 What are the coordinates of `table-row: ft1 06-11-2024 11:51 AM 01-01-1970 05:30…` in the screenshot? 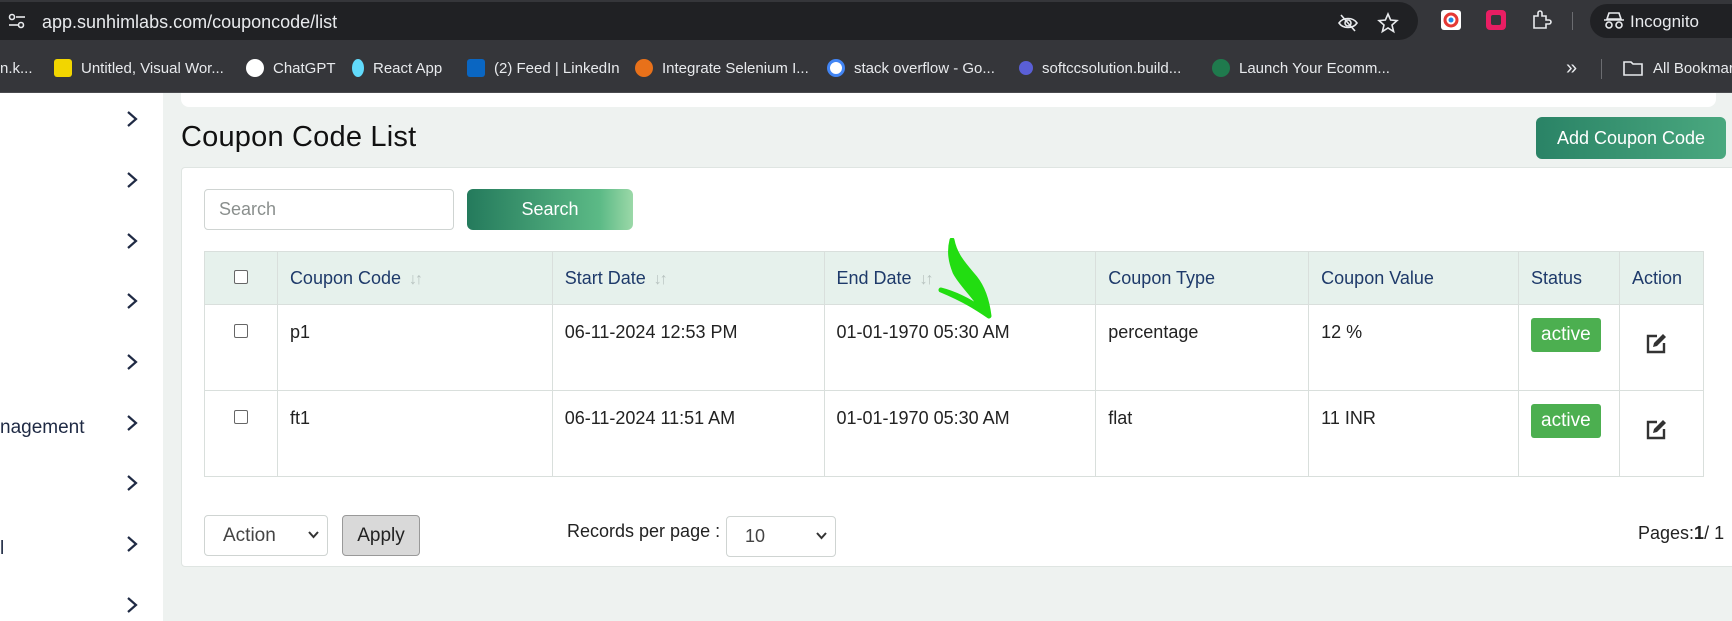 It's located at (954, 433).